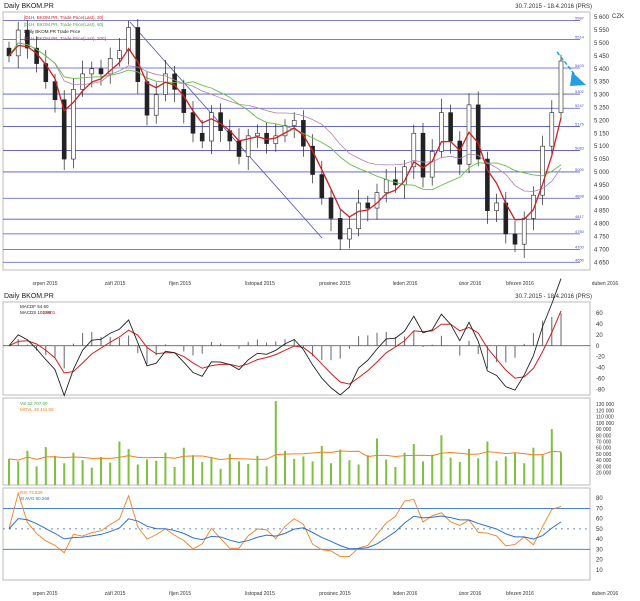  Describe the element at coordinates (580, 36) in the screenshot. I see `level-label: 5514` at that location.